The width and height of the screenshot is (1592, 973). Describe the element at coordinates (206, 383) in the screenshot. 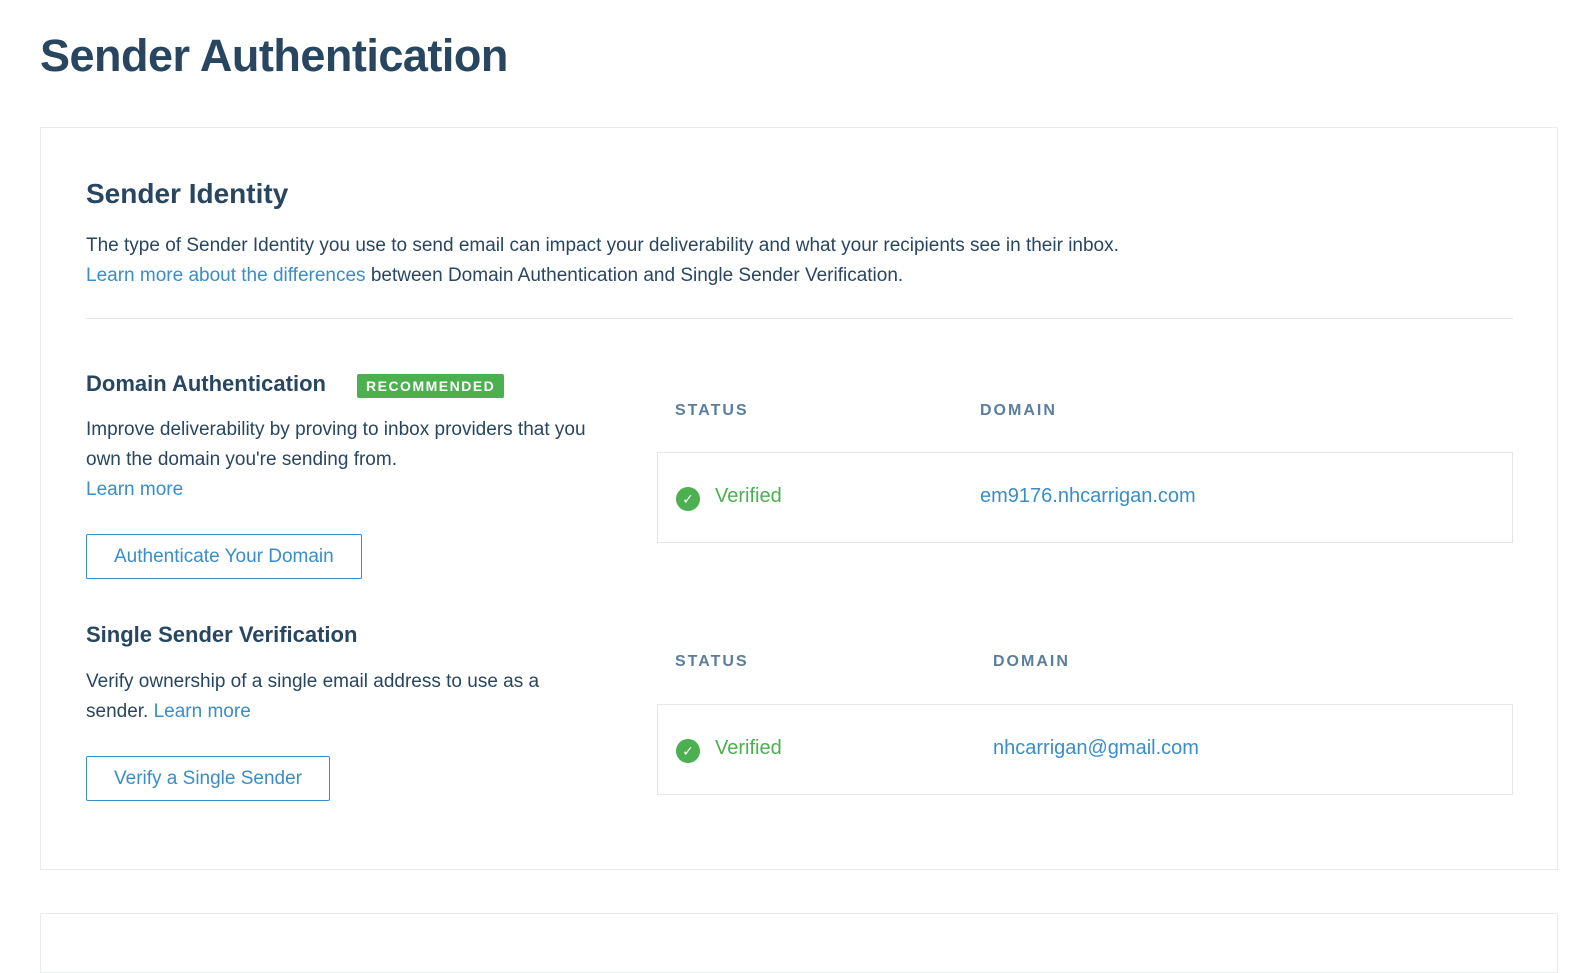

I see `domain-authentication-title: Domain Authentication` at that location.